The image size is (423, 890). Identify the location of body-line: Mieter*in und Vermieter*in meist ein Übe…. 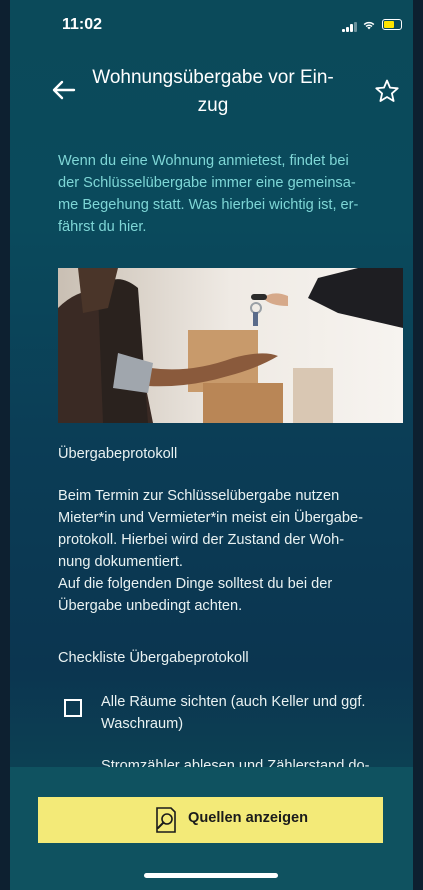
(210, 518).